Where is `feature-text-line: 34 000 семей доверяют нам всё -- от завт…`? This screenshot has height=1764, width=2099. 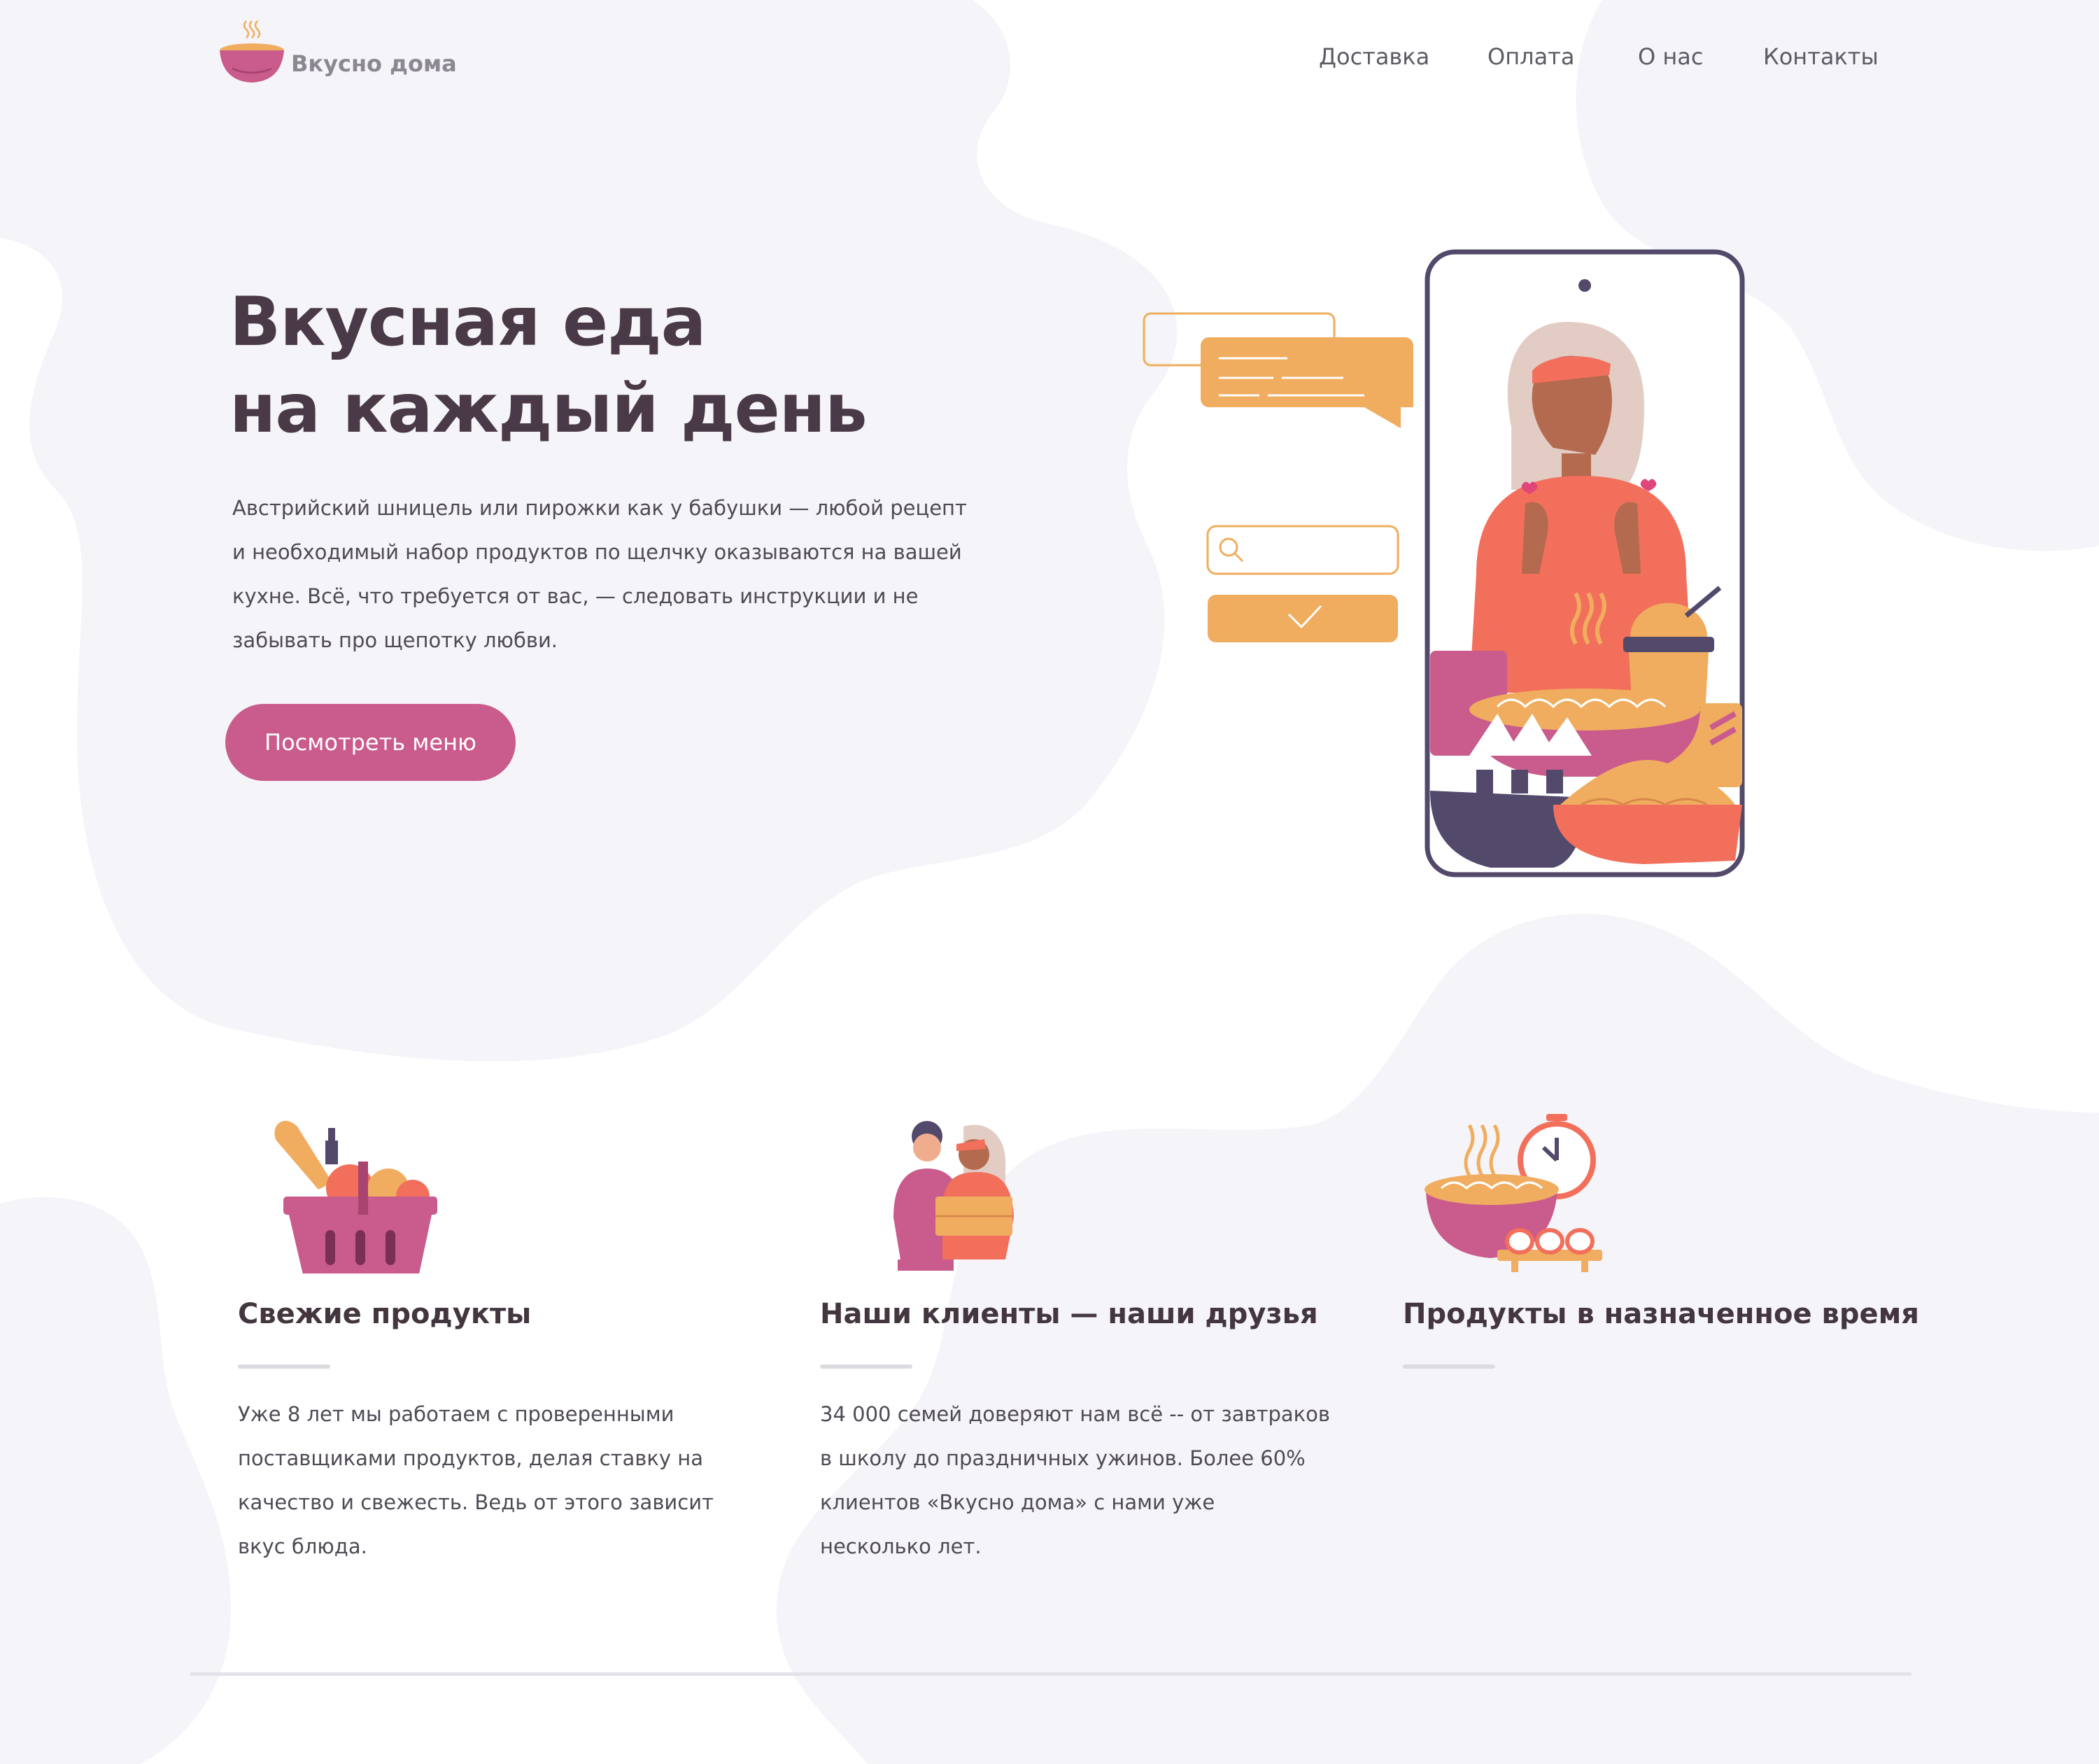 feature-text-line: 34 000 семей доверяют нам всё -- от завт… is located at coordinates (1075, 1414).